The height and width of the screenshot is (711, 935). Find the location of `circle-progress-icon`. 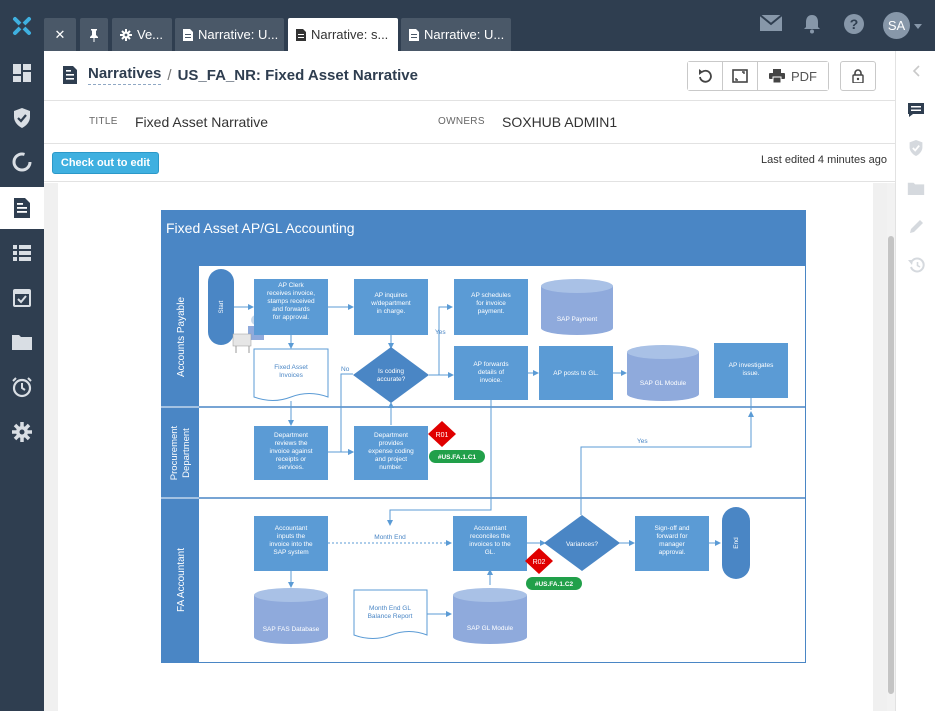

circle-progress-icon is located at coordinates (22, 162).